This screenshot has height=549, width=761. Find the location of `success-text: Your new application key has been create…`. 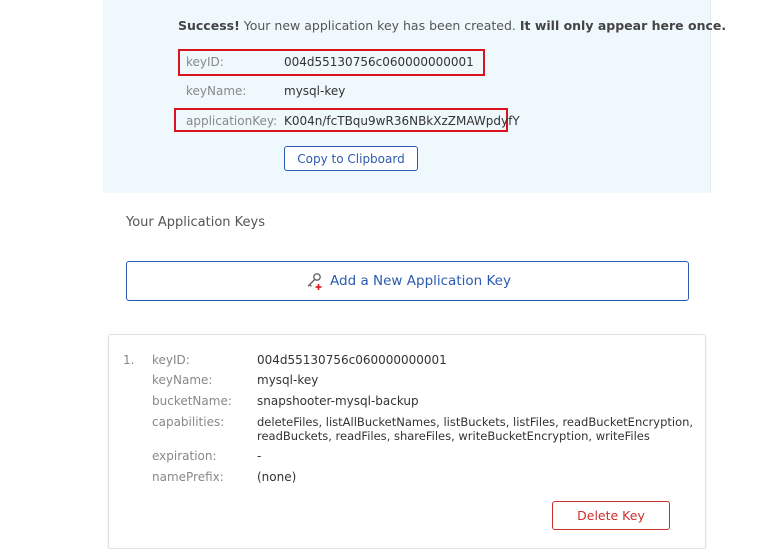

success-text: Your new application key has been create… is located at coordinates (379, 25).